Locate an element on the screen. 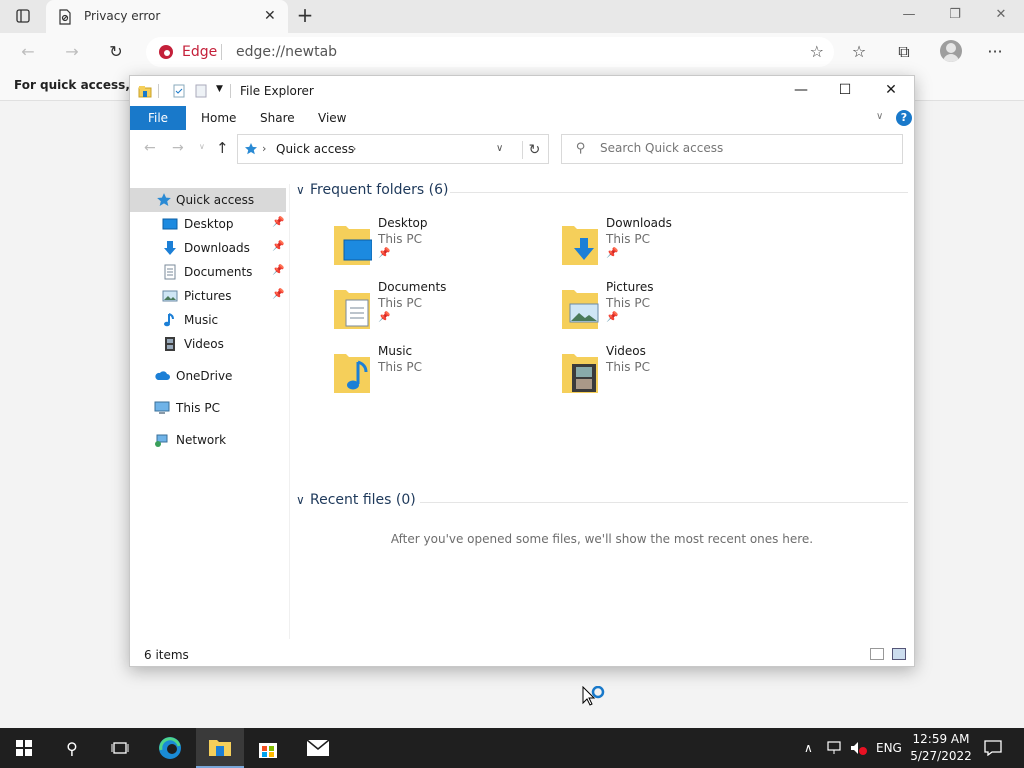  properties-icon is located at coordinates (179, 91).